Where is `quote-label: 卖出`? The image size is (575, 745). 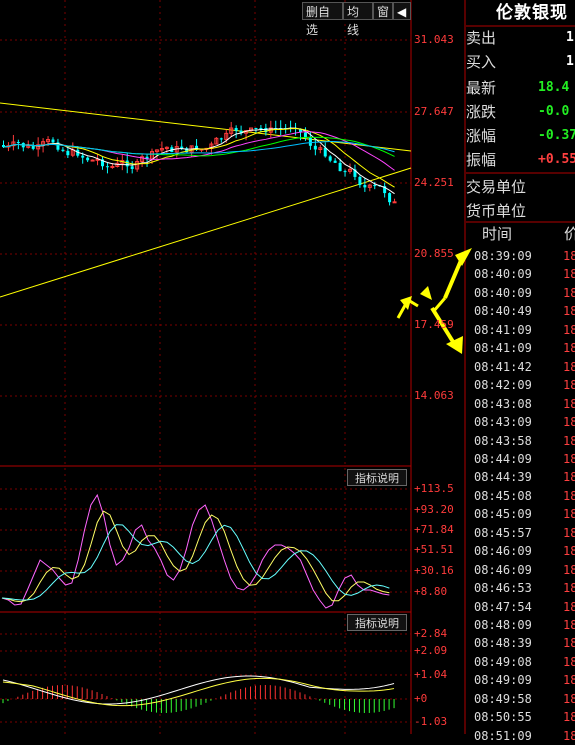 quote-label: 卖出 is located at coordinates (481, 38).